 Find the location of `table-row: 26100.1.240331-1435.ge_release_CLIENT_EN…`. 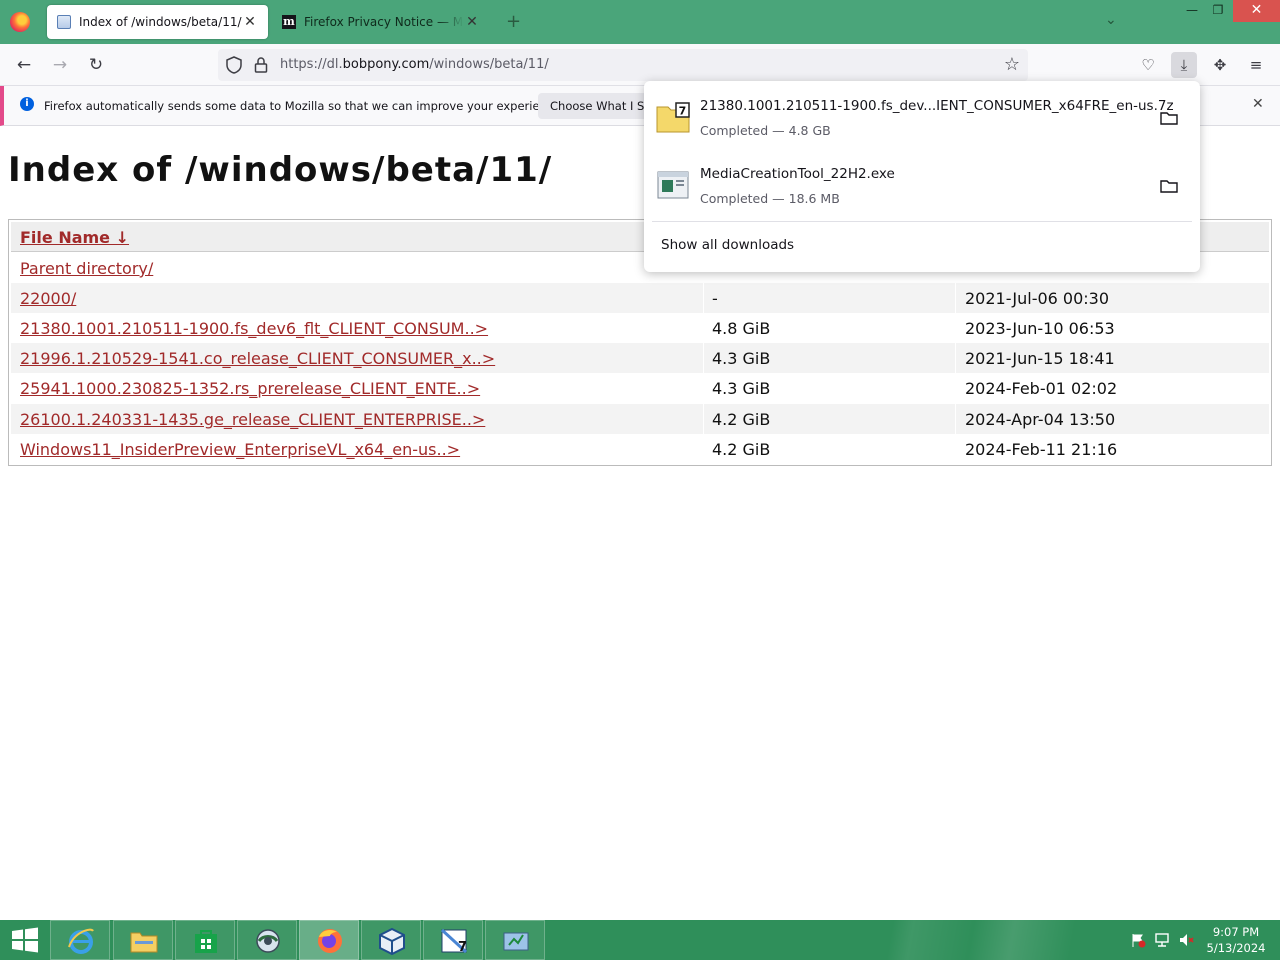

table-row: 26100.1.240331-1435.ge_release_CLIENT_EN… is located at coordinates (640, 419).